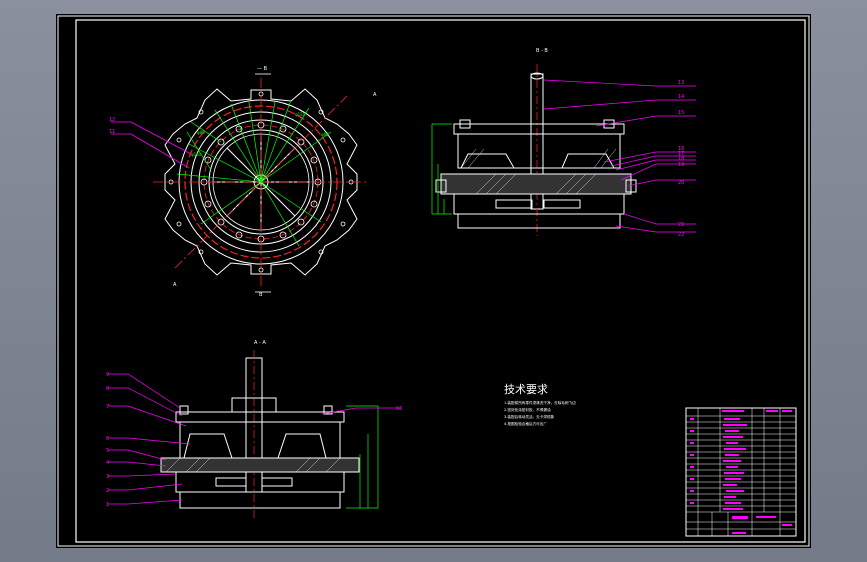  Describe the element at coordinates (525, 423) in the screenshot. I see `tech-req-line-4: 4.按图检验合格后方可出厂` at that location.